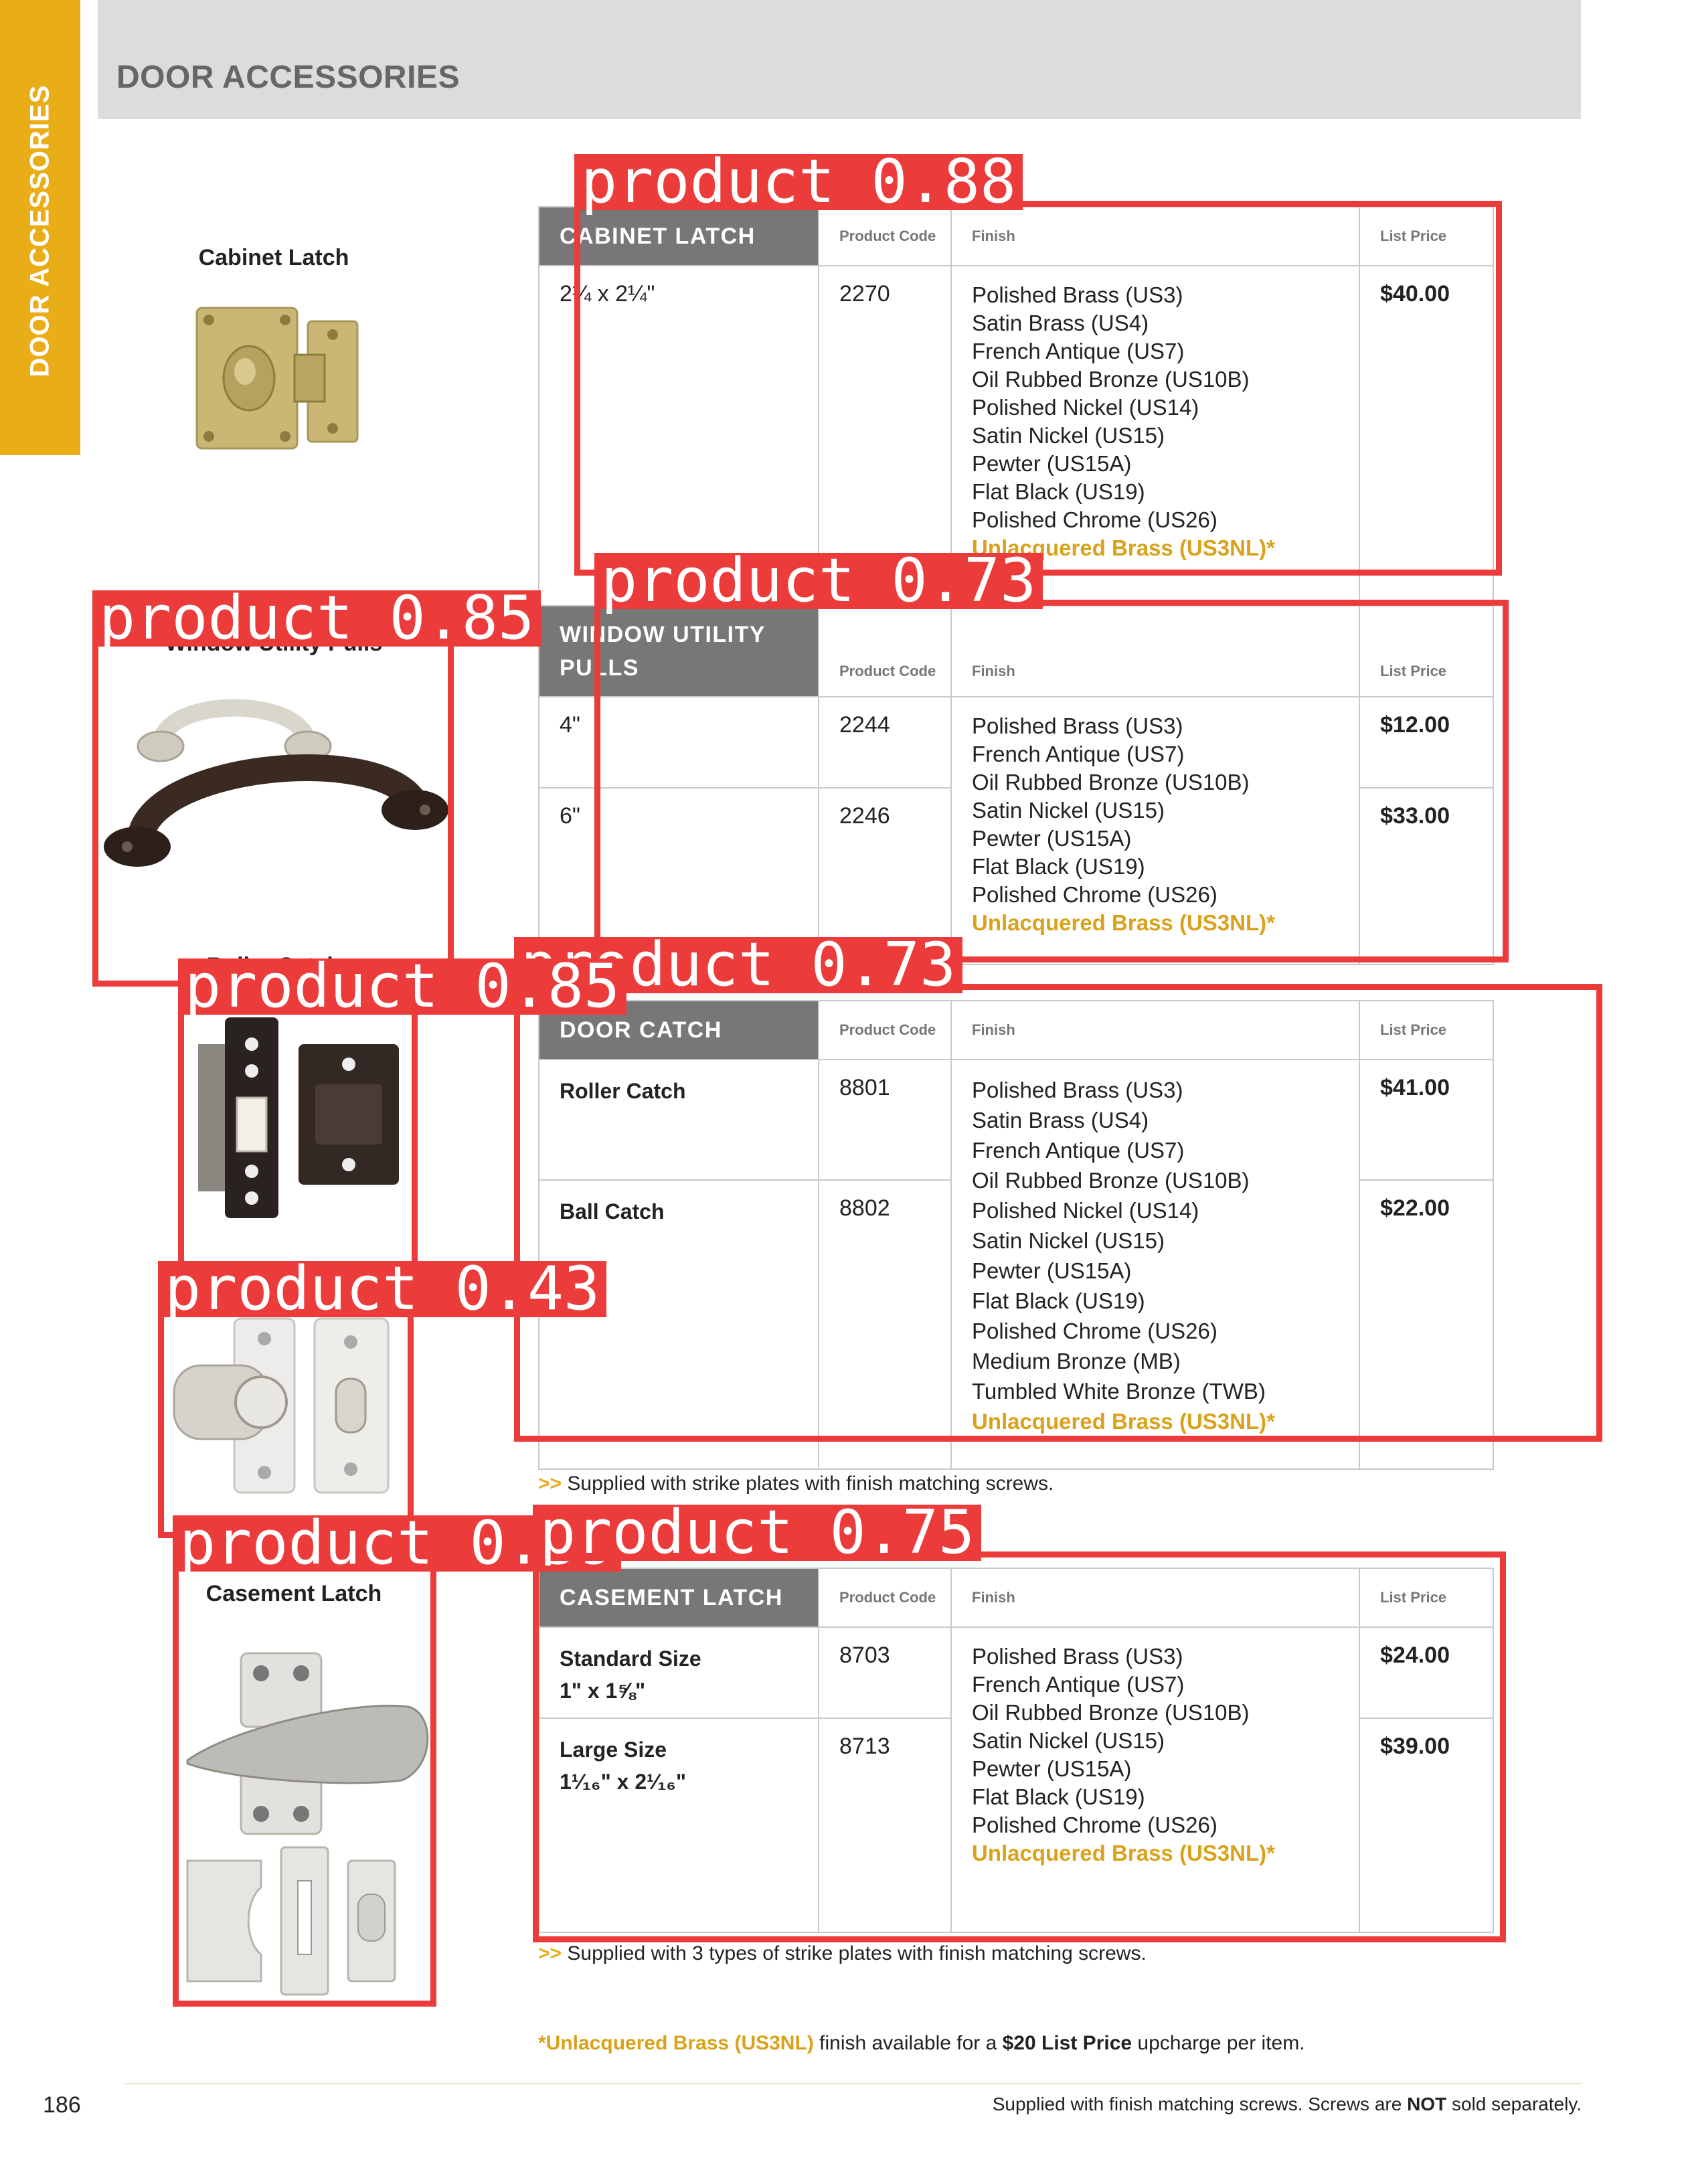 This screenshot has height=2184, width=1682. What do you see at coordinates (273, 257) in the screenshot?
I see `product-caption-cabinet-latch: Cabinet Latch` at bounding box center [273, 257].